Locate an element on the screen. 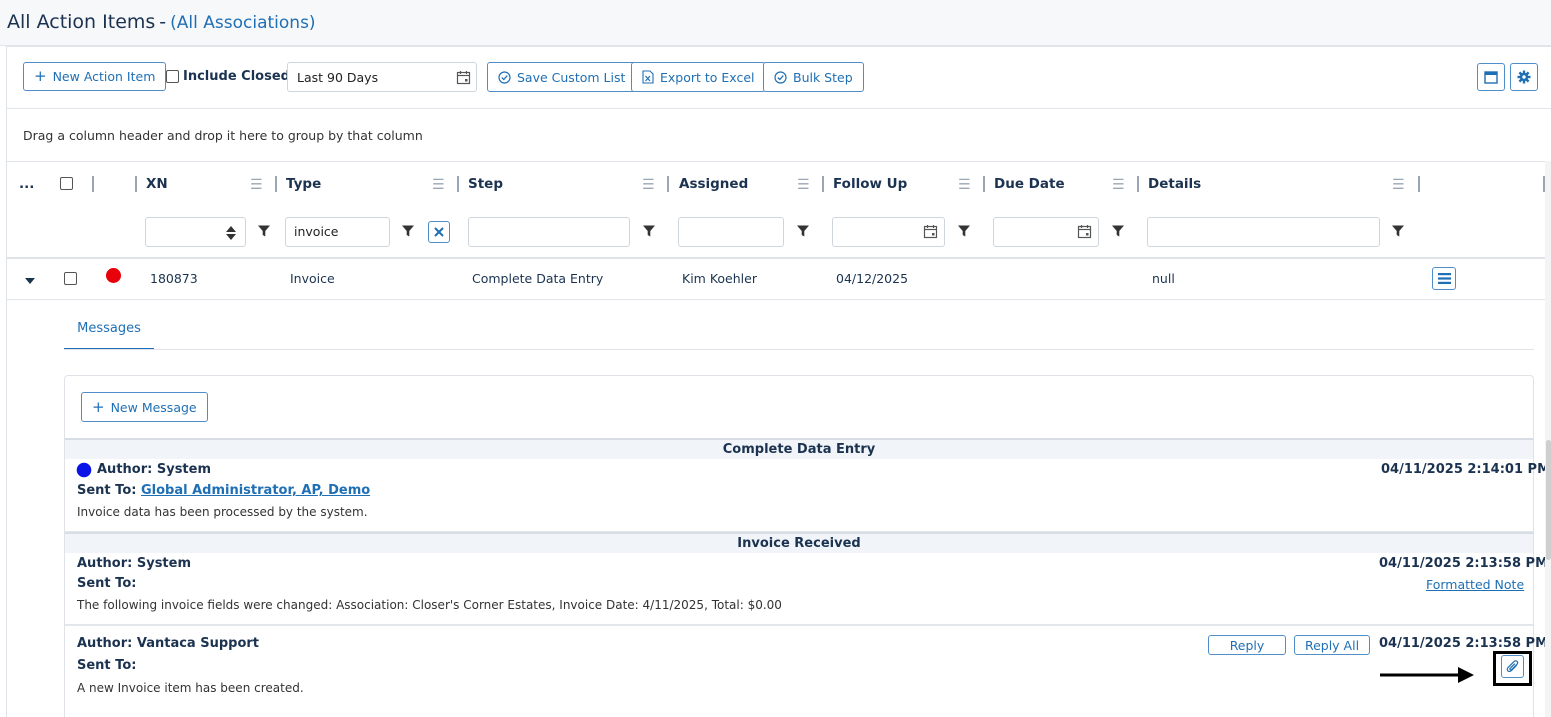 This screenshot has height=717, width=1551. due-date-filter-input is located at coordinates (1046, 232).